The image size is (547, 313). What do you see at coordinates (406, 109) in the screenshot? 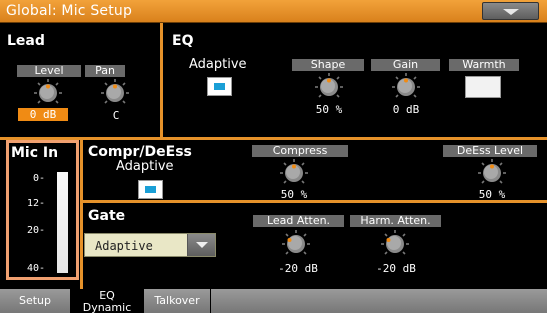
I see `gain-value: 0 dB` at bounding box center [406, 109].